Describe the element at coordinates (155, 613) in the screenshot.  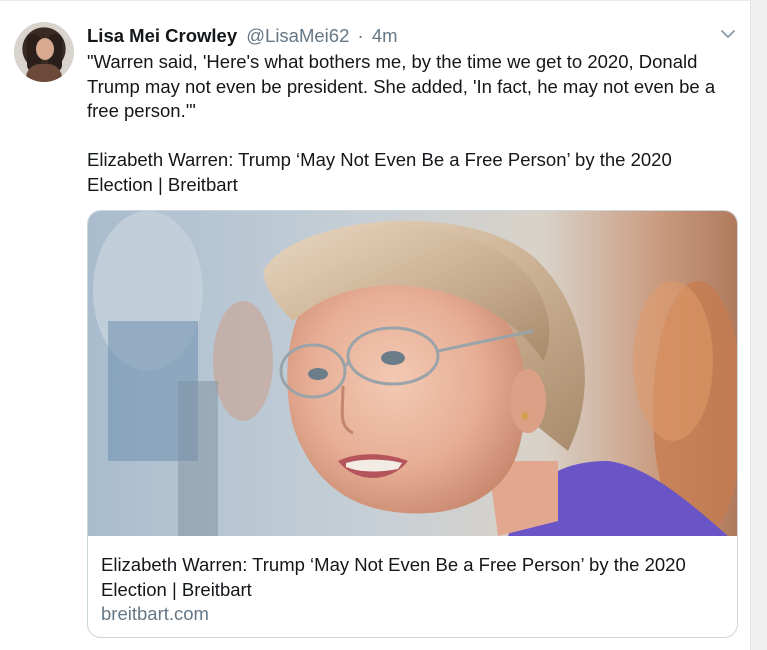
I see `card-domain: breitbart.com` at that location.